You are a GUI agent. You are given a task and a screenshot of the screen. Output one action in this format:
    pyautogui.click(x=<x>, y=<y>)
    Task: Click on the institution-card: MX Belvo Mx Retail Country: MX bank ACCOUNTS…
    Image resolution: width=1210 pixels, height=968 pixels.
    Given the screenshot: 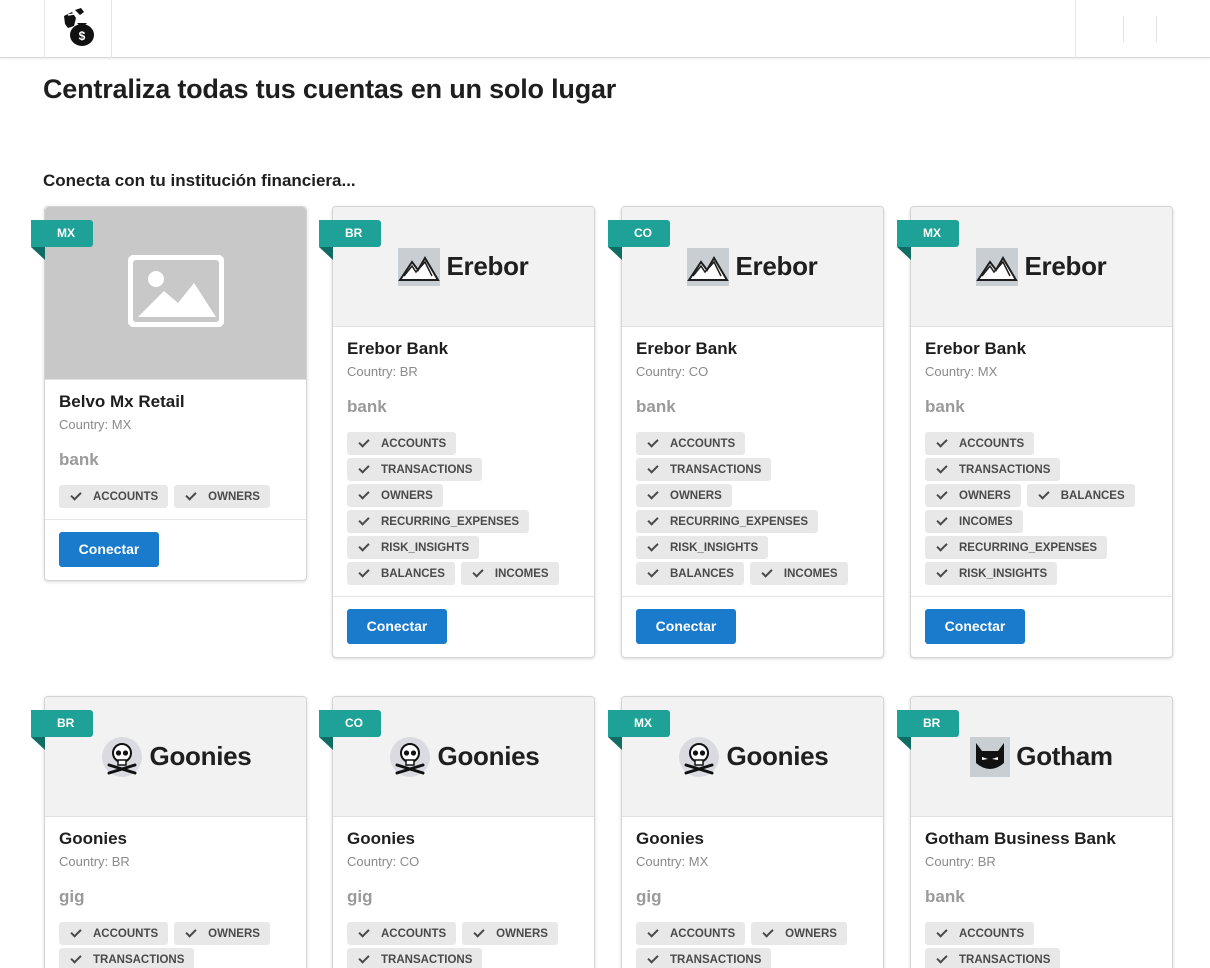 What is the action you would take?
    pyautogui.click(x=169, y=393)
    